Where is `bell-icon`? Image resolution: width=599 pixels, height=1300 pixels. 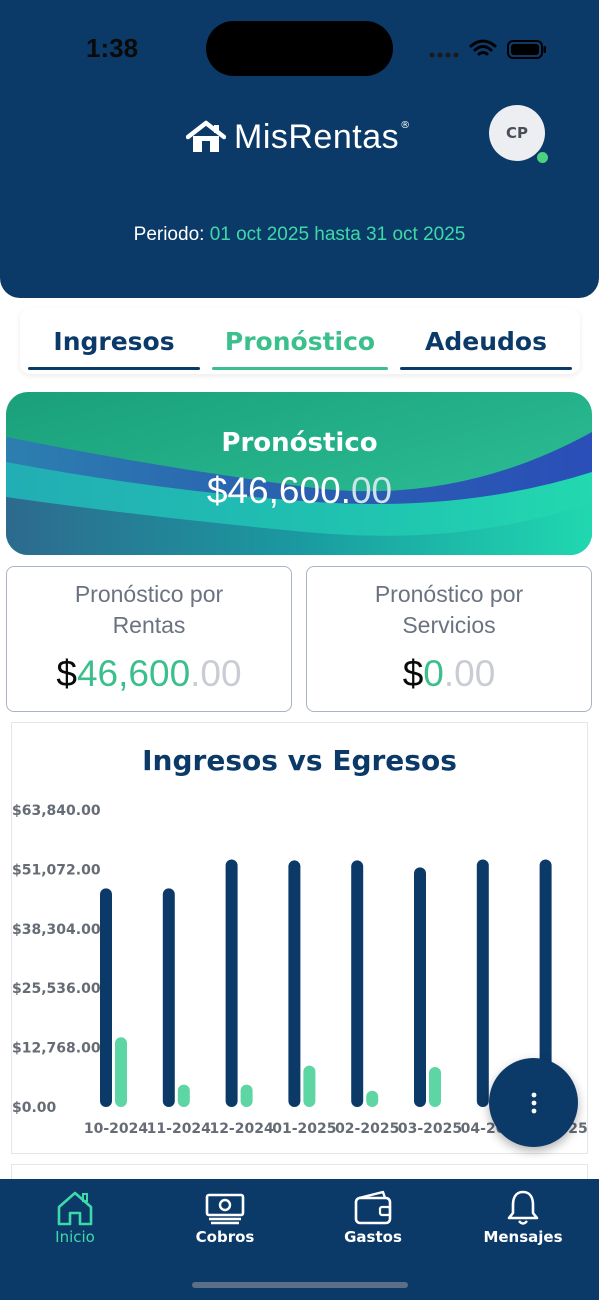 bell-icon is located at coordinates (523, 1207).